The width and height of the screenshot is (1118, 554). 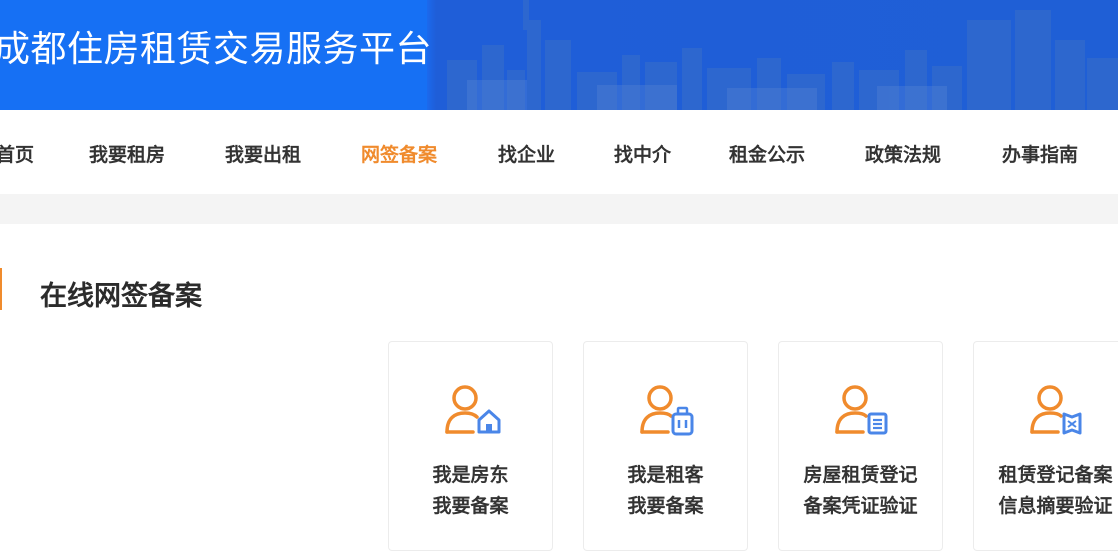 What do you see at coordinates (666, 410) in the screenshot?
I see `tenant-luggage-icon` at bounding box center [666, 410].